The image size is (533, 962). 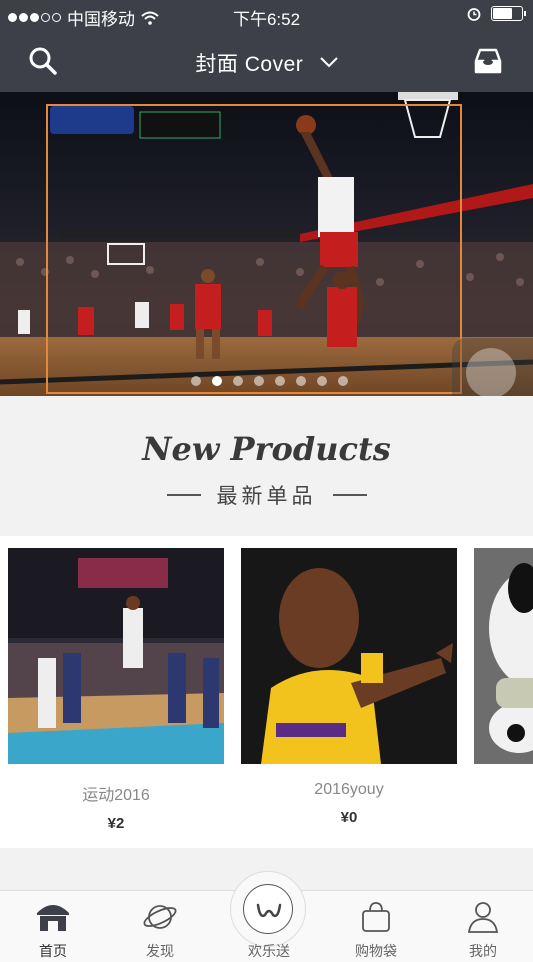 I want to click on tab-home: 首页, so click(x=53, y=926).